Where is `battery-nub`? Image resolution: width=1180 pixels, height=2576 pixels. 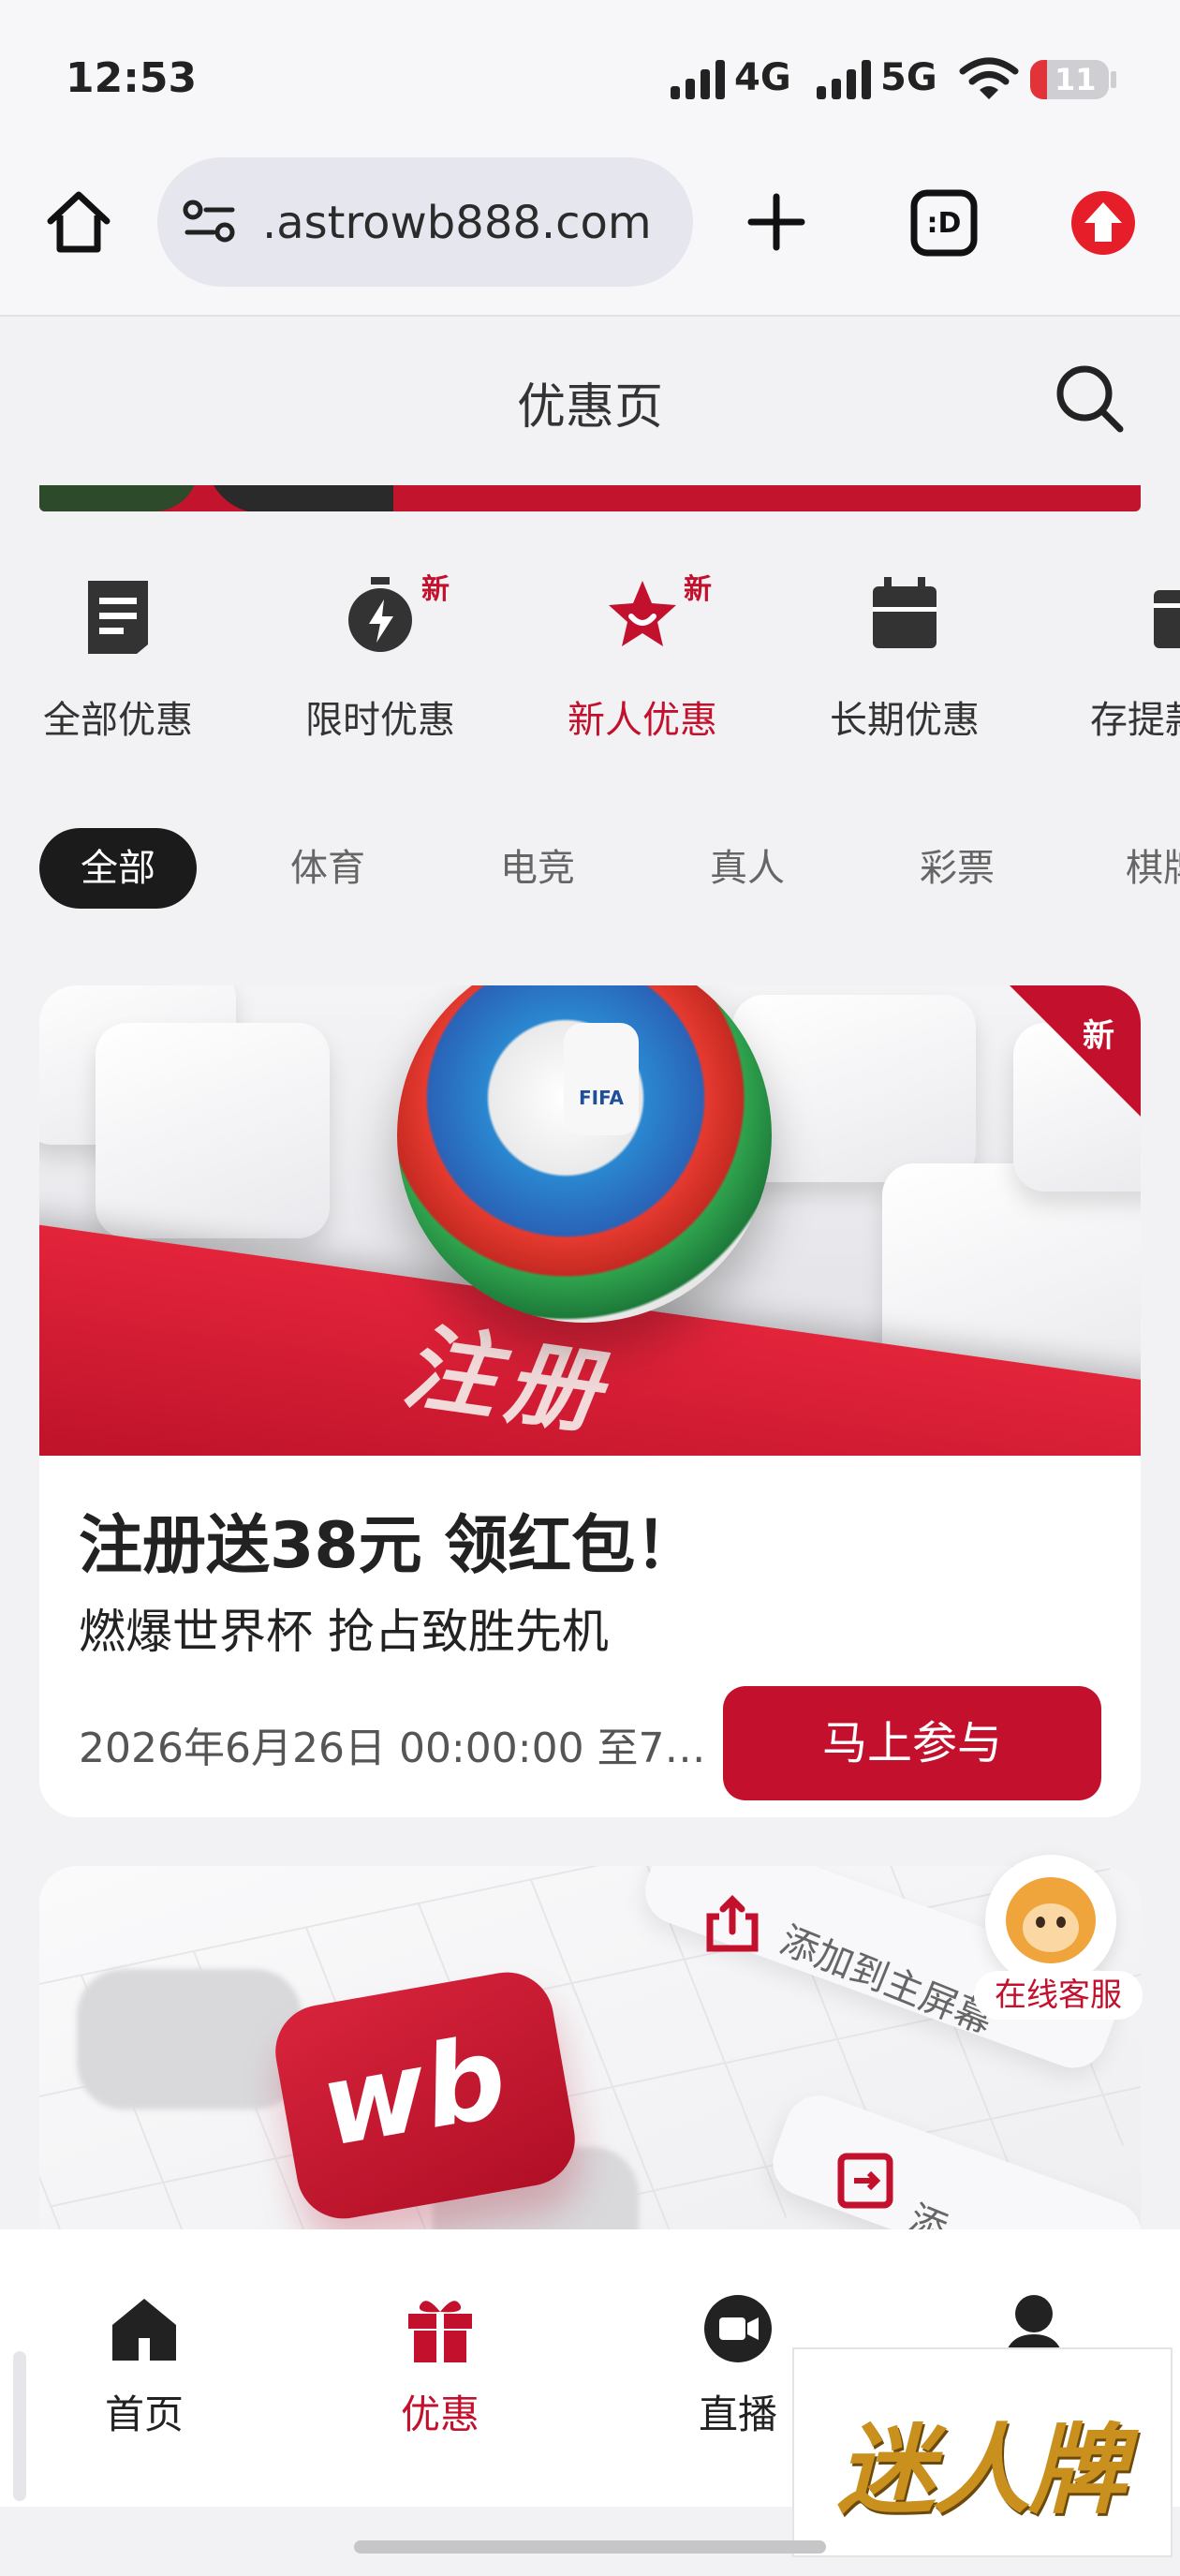 battery-nub is located at coordinates (1114, 79).